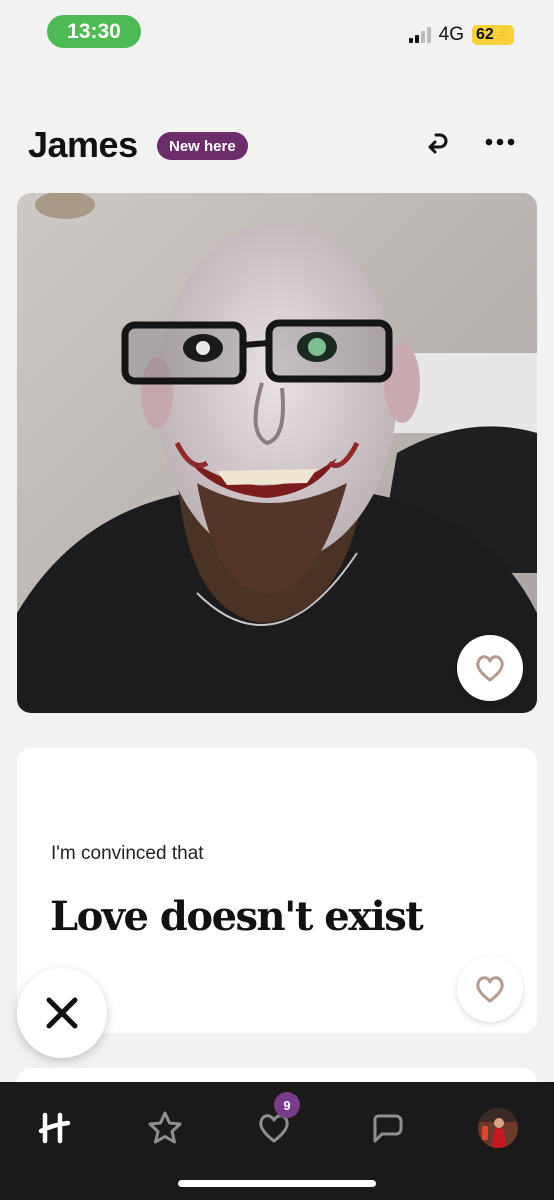  What do you see at coordinates (83, 144) in the screenshot?
I see `profile-name: James` at bounding box center [83, 144].